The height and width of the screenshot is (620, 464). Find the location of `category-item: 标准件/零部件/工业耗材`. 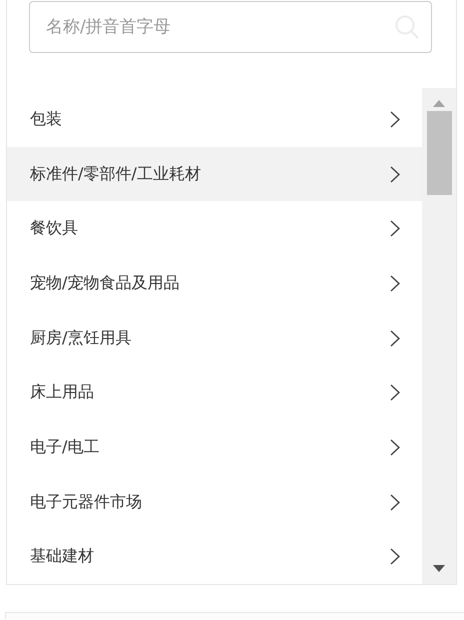

category-item: 标准件/零部件/工业耗材 is located at coordinates (214, 174).